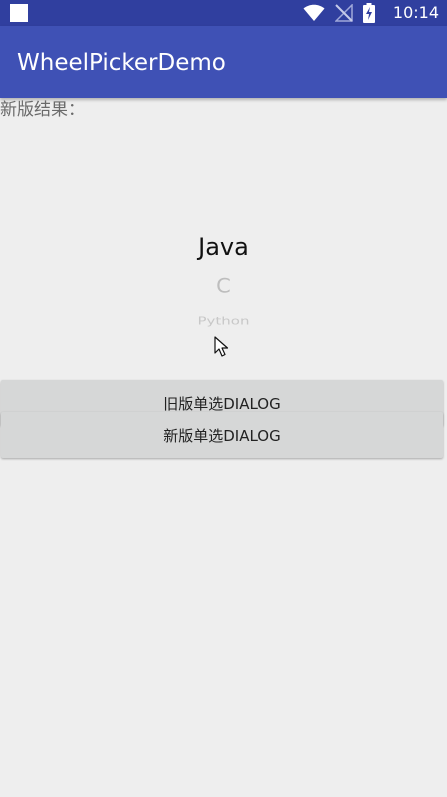 This screenshot has width=447, height=797. I want to click on app-title: WheelPickerDemo, so click(121, 63).